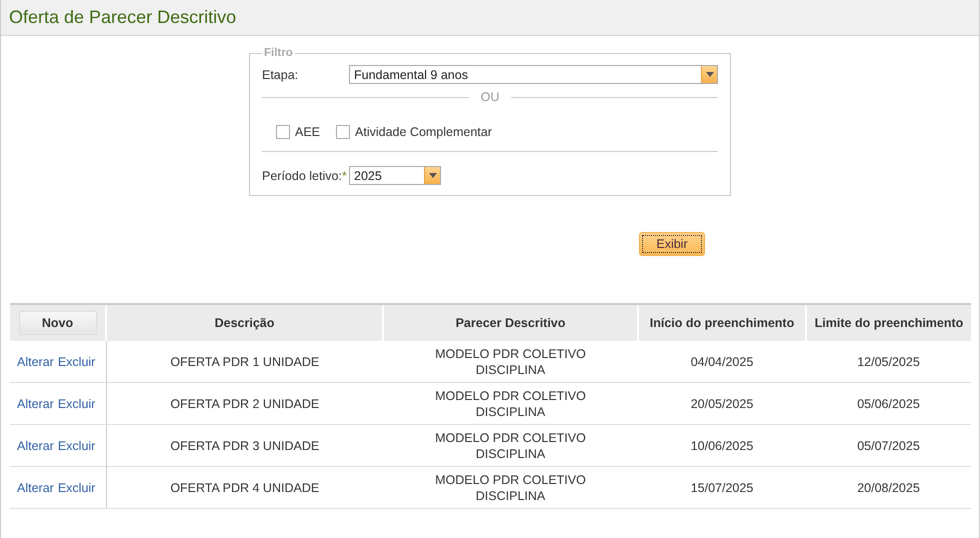  I want to click on period-dropdown: 2025, so click(395, 175).